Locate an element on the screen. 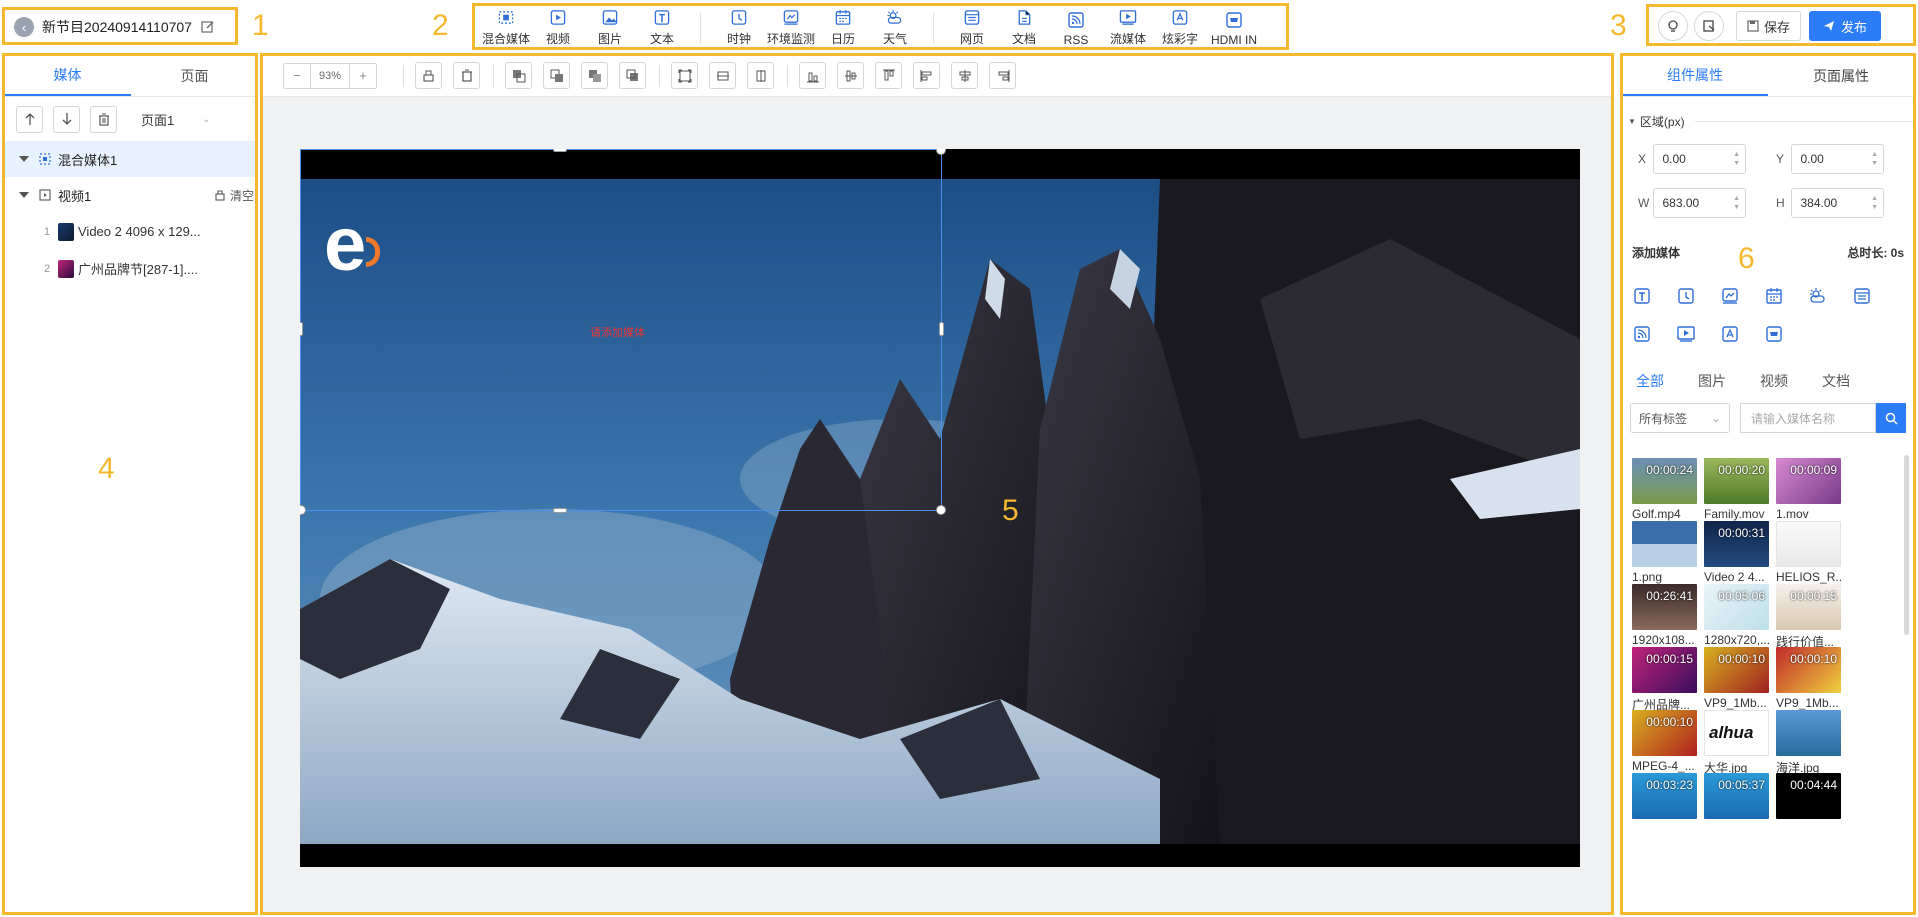  align-bottom-button is located at coordinates (812, 75).